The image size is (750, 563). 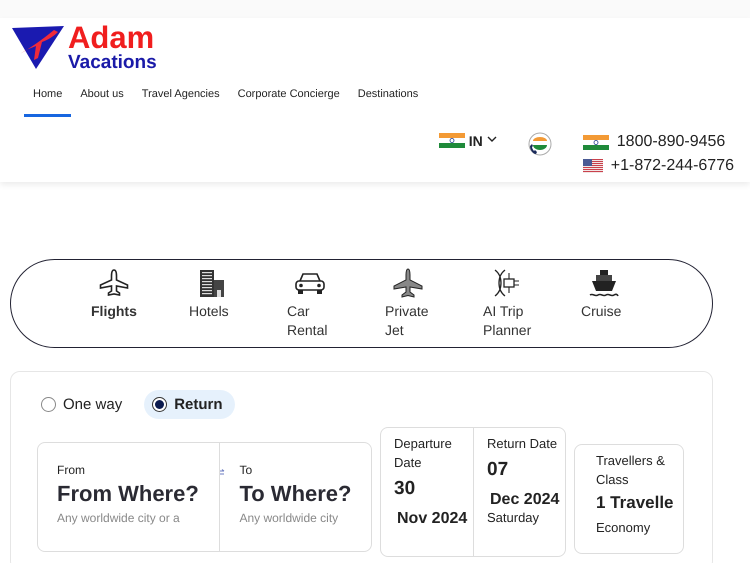 What do you see at coordinates (629, 499) in the screenshot?
I see `travellers-field: Travellers & Class 1 Travelle Economy` at bounding box center [629, 499].